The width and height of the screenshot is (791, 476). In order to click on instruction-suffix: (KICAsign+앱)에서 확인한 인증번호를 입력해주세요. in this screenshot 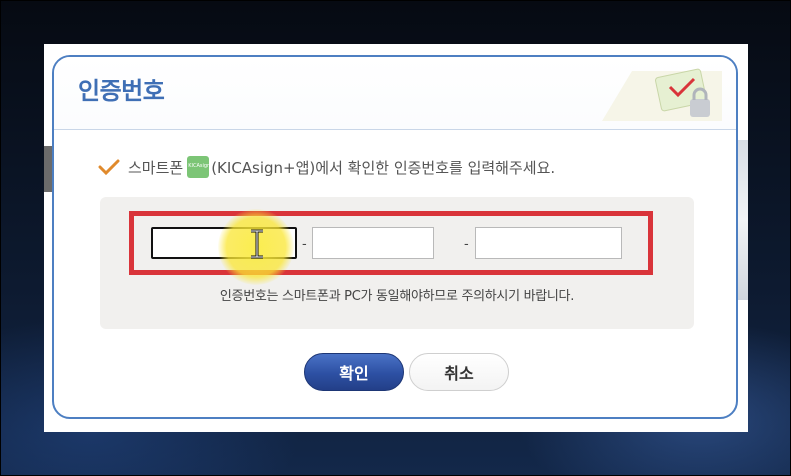, I will do `click(383, 167)`.